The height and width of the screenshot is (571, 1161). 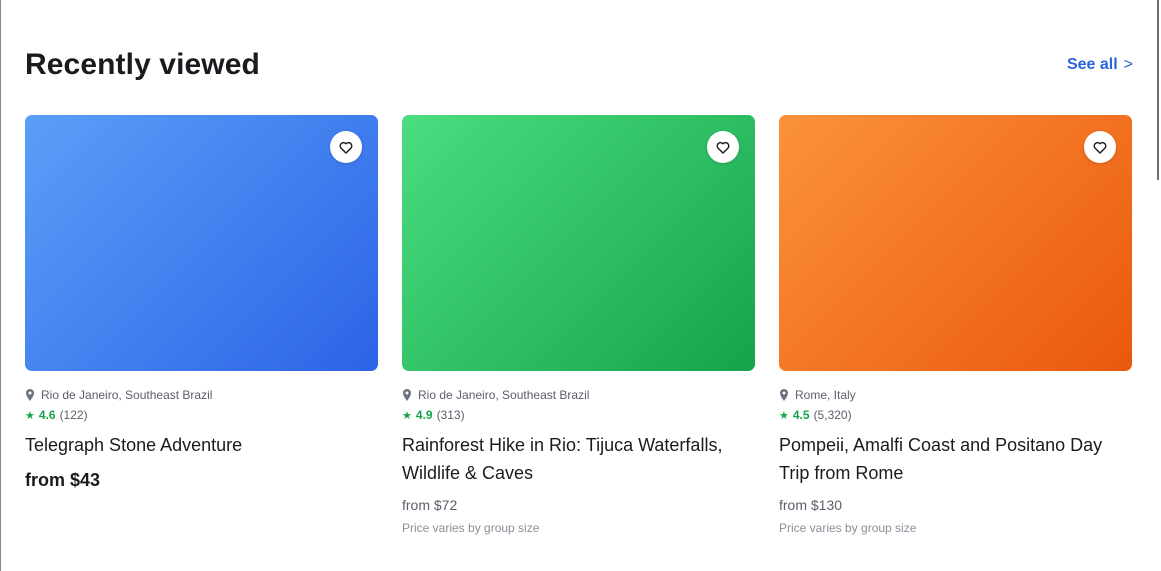 What do you see at coordinates (424, 415) in the screenshot?
I see `rating-value: 4.9` at bounding box center [424, 415].